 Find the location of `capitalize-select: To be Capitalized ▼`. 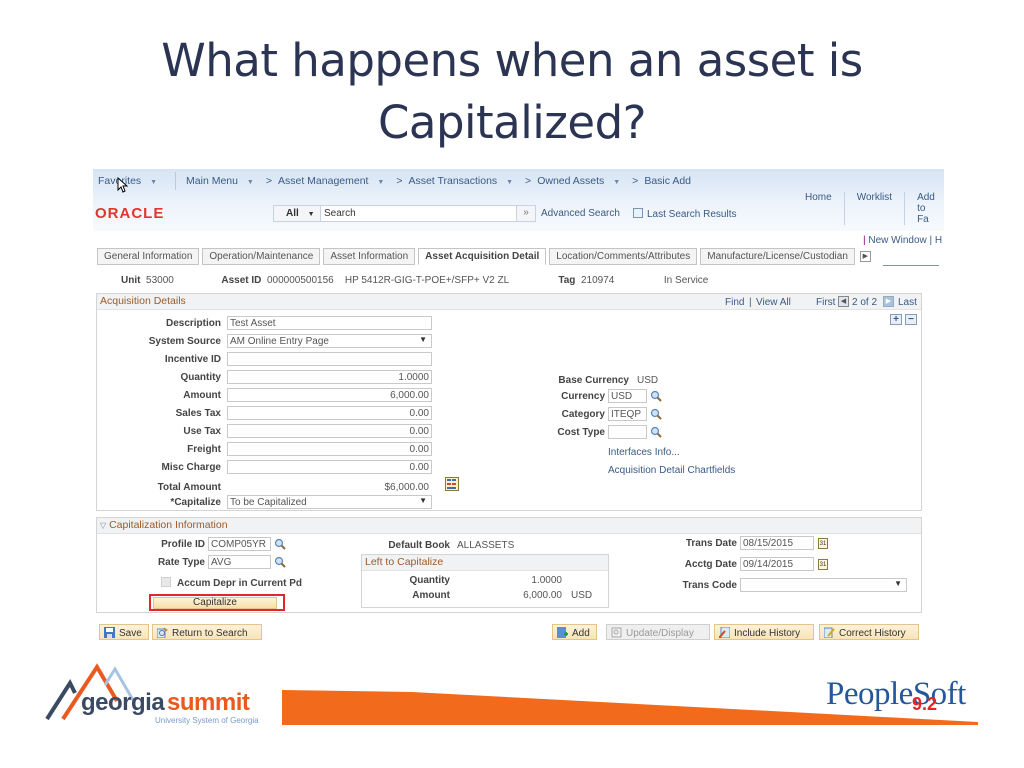

capitalize-select: To be Capitalized ▼ is located at coordinates (329, 502).